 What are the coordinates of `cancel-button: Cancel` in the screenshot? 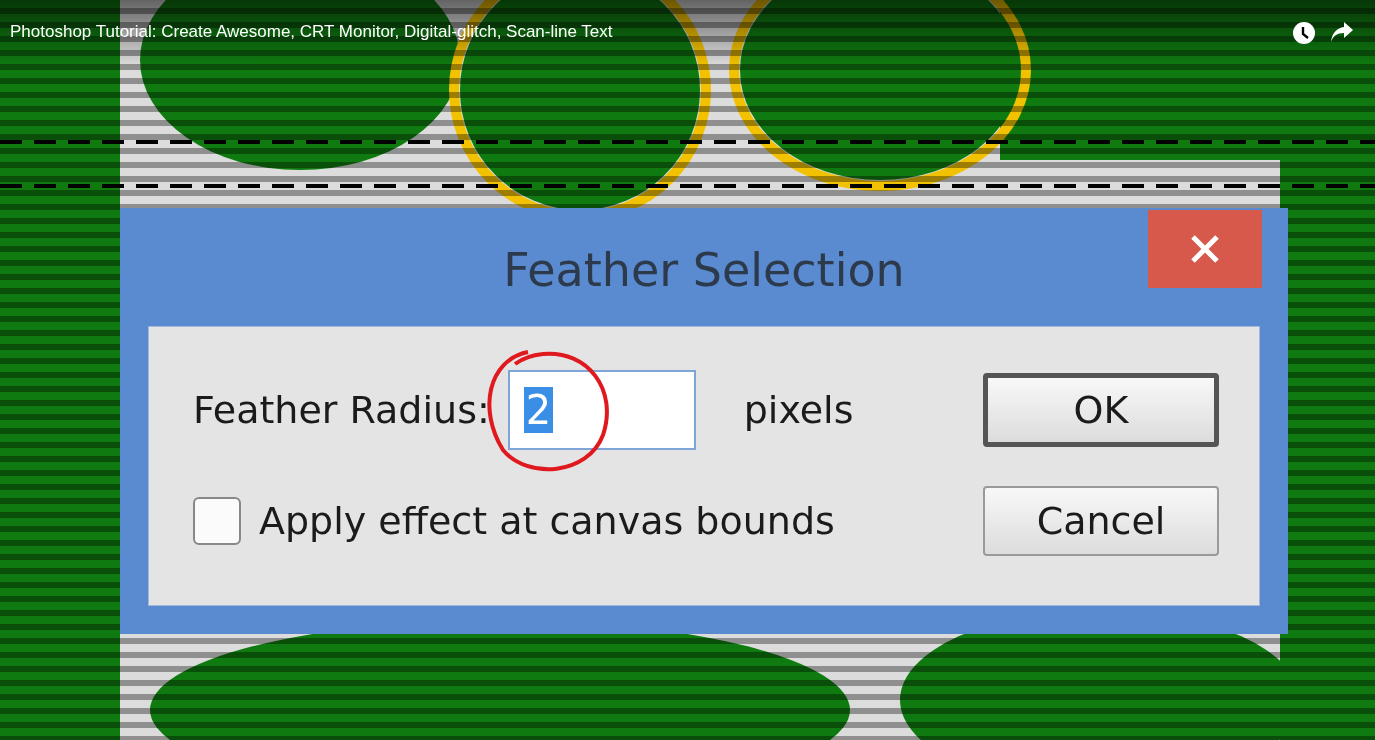 It's located at (1101, 520).